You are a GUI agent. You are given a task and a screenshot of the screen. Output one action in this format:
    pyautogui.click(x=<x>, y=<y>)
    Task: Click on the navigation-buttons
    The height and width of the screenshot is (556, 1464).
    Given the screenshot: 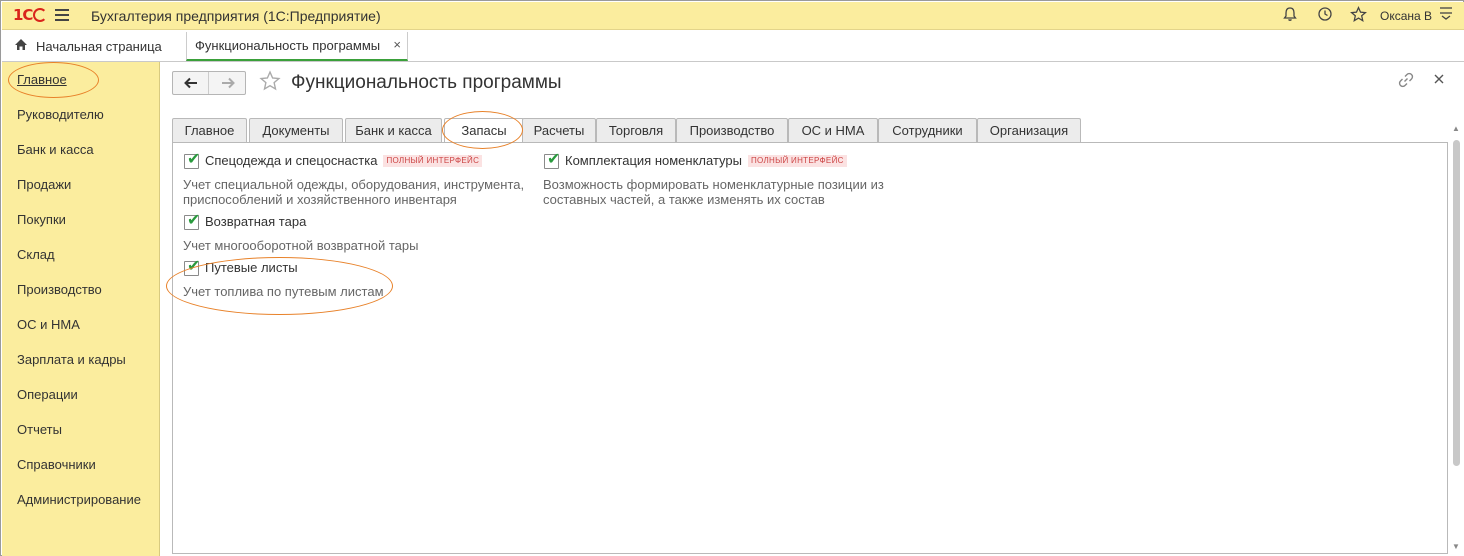 What is the action you would take?
    pyautogui.click(x=209, y=83)
    